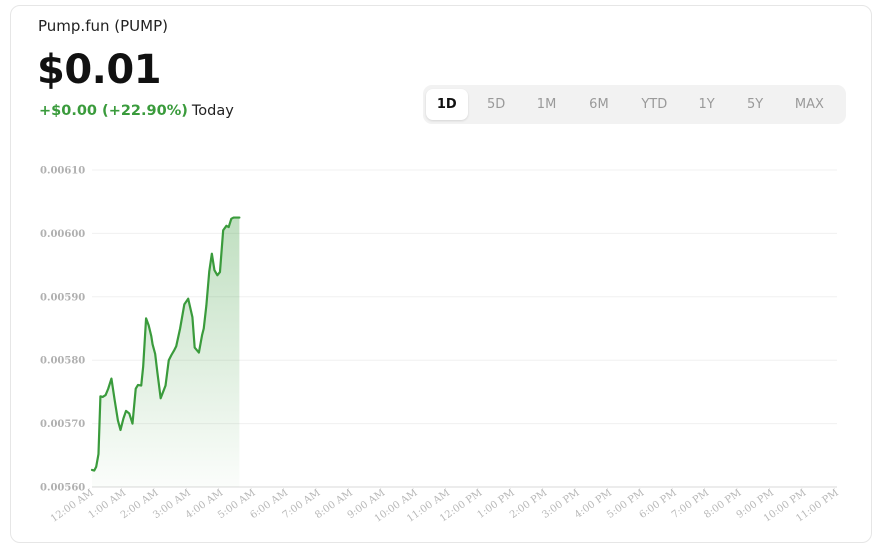 This screenshot has width=876, height=549. Describe the element at coordinates (62, 171) in the screenshot. I see `y-tick-label: 0.00610` at that location.